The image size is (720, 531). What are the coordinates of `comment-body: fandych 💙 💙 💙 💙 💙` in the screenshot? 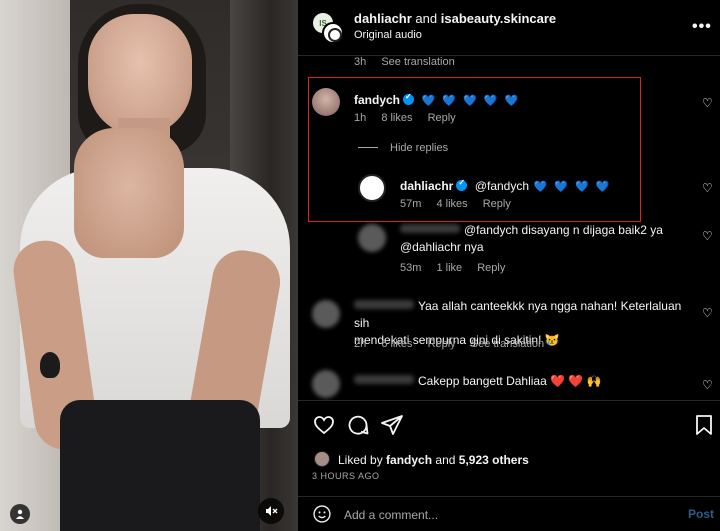 It's located at (437, 100).